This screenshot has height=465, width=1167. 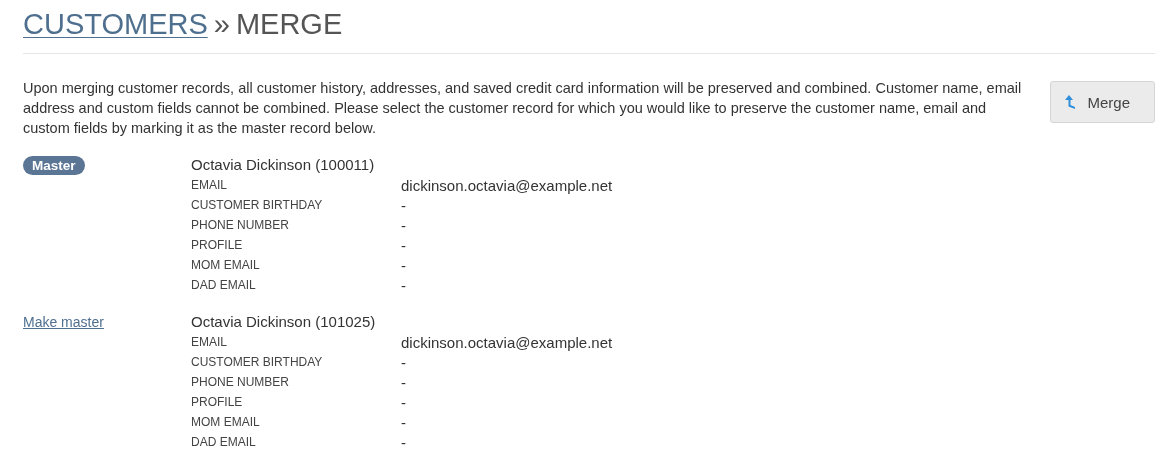 I want to click on merge-arrow-icon, so click(x=1071, y=102).